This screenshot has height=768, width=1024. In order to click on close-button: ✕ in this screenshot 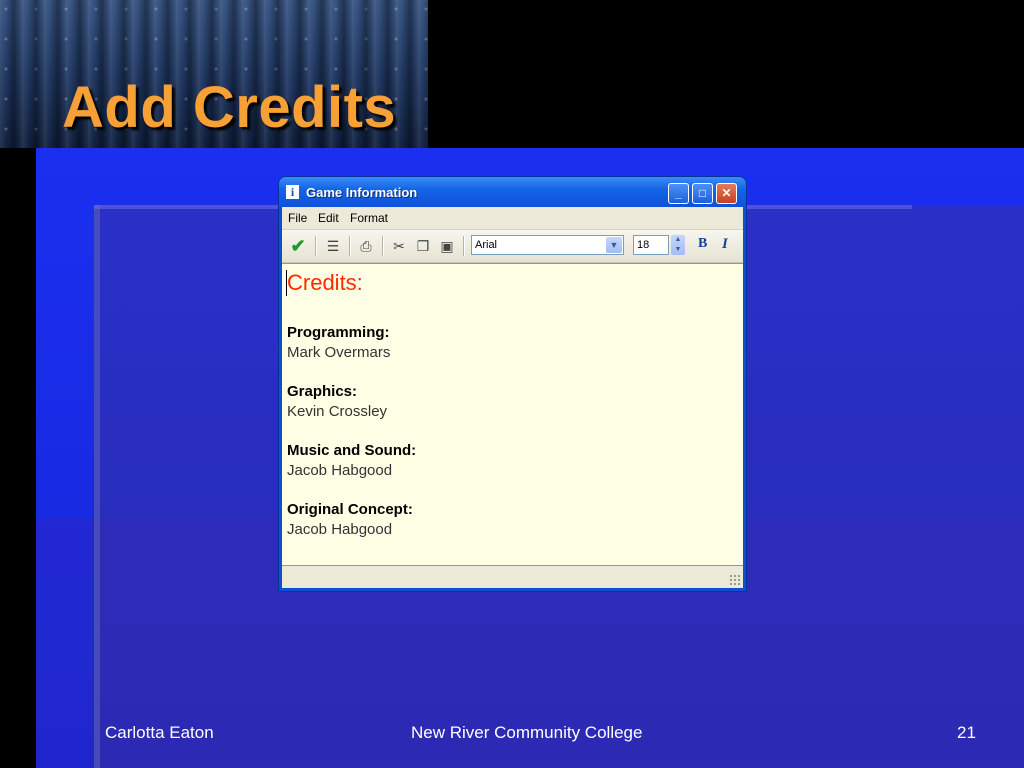, I will do `click(726, 193)`.